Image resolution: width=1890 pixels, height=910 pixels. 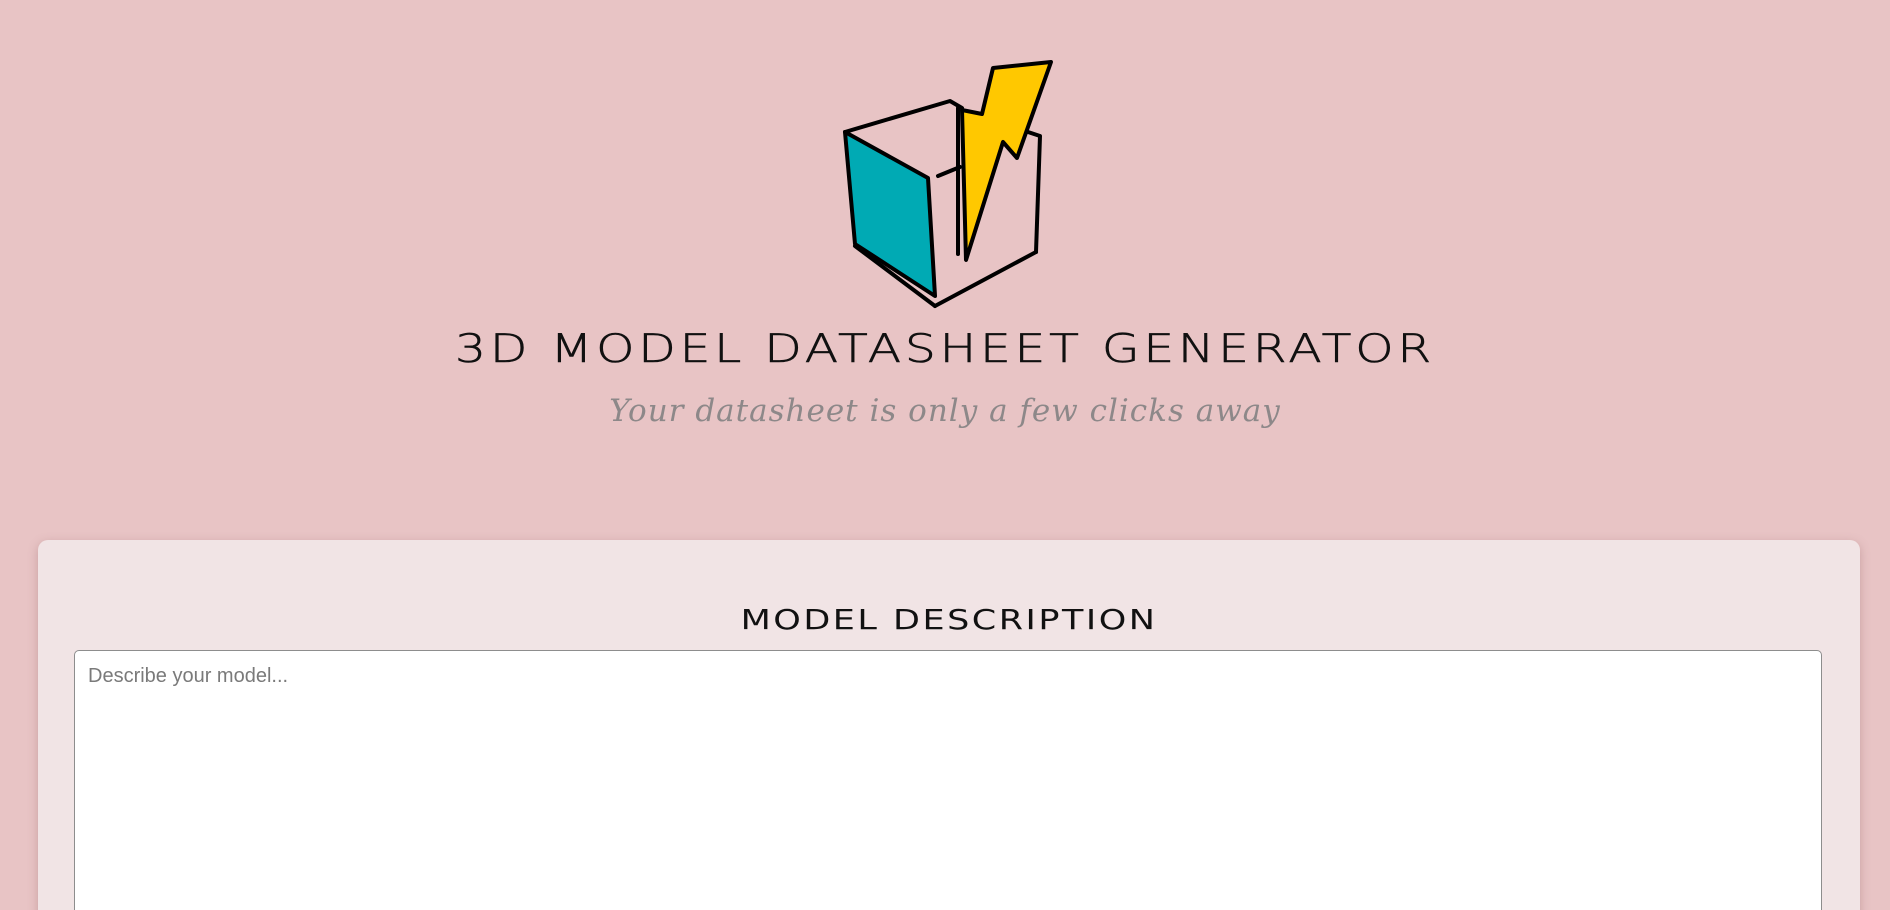 I want to click on box-lightning-logo-icon, so click(x=947, y=185).